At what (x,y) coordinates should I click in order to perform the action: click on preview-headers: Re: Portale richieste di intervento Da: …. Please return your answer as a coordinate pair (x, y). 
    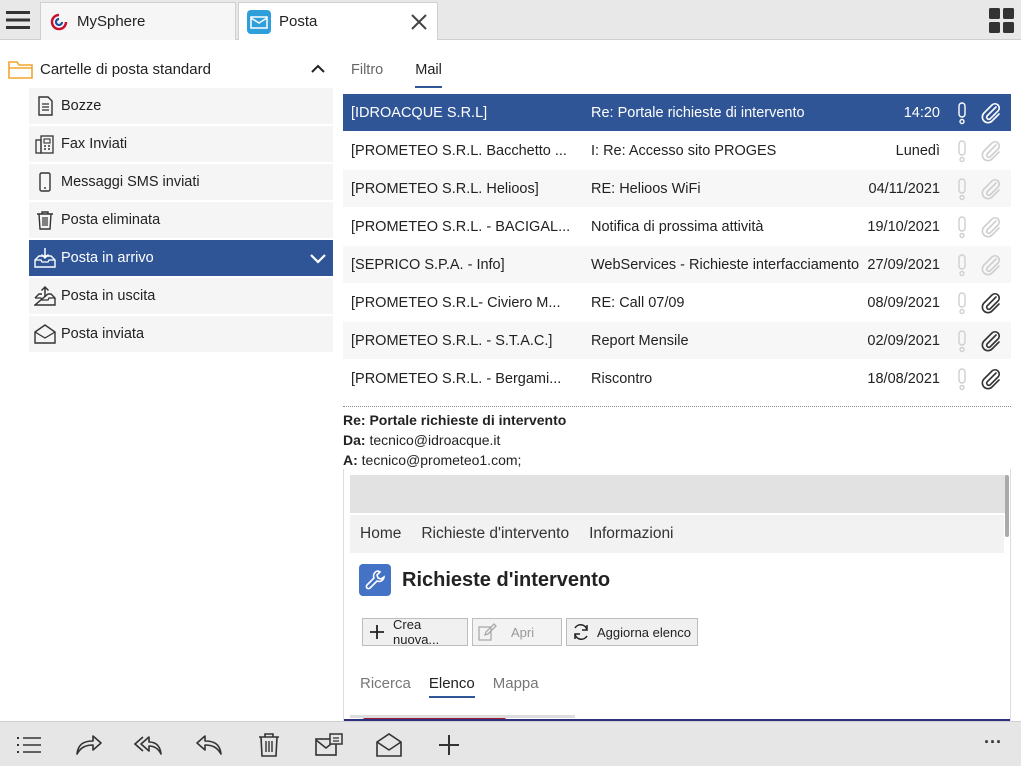
    Looking at the image, I should click on (454, 440).